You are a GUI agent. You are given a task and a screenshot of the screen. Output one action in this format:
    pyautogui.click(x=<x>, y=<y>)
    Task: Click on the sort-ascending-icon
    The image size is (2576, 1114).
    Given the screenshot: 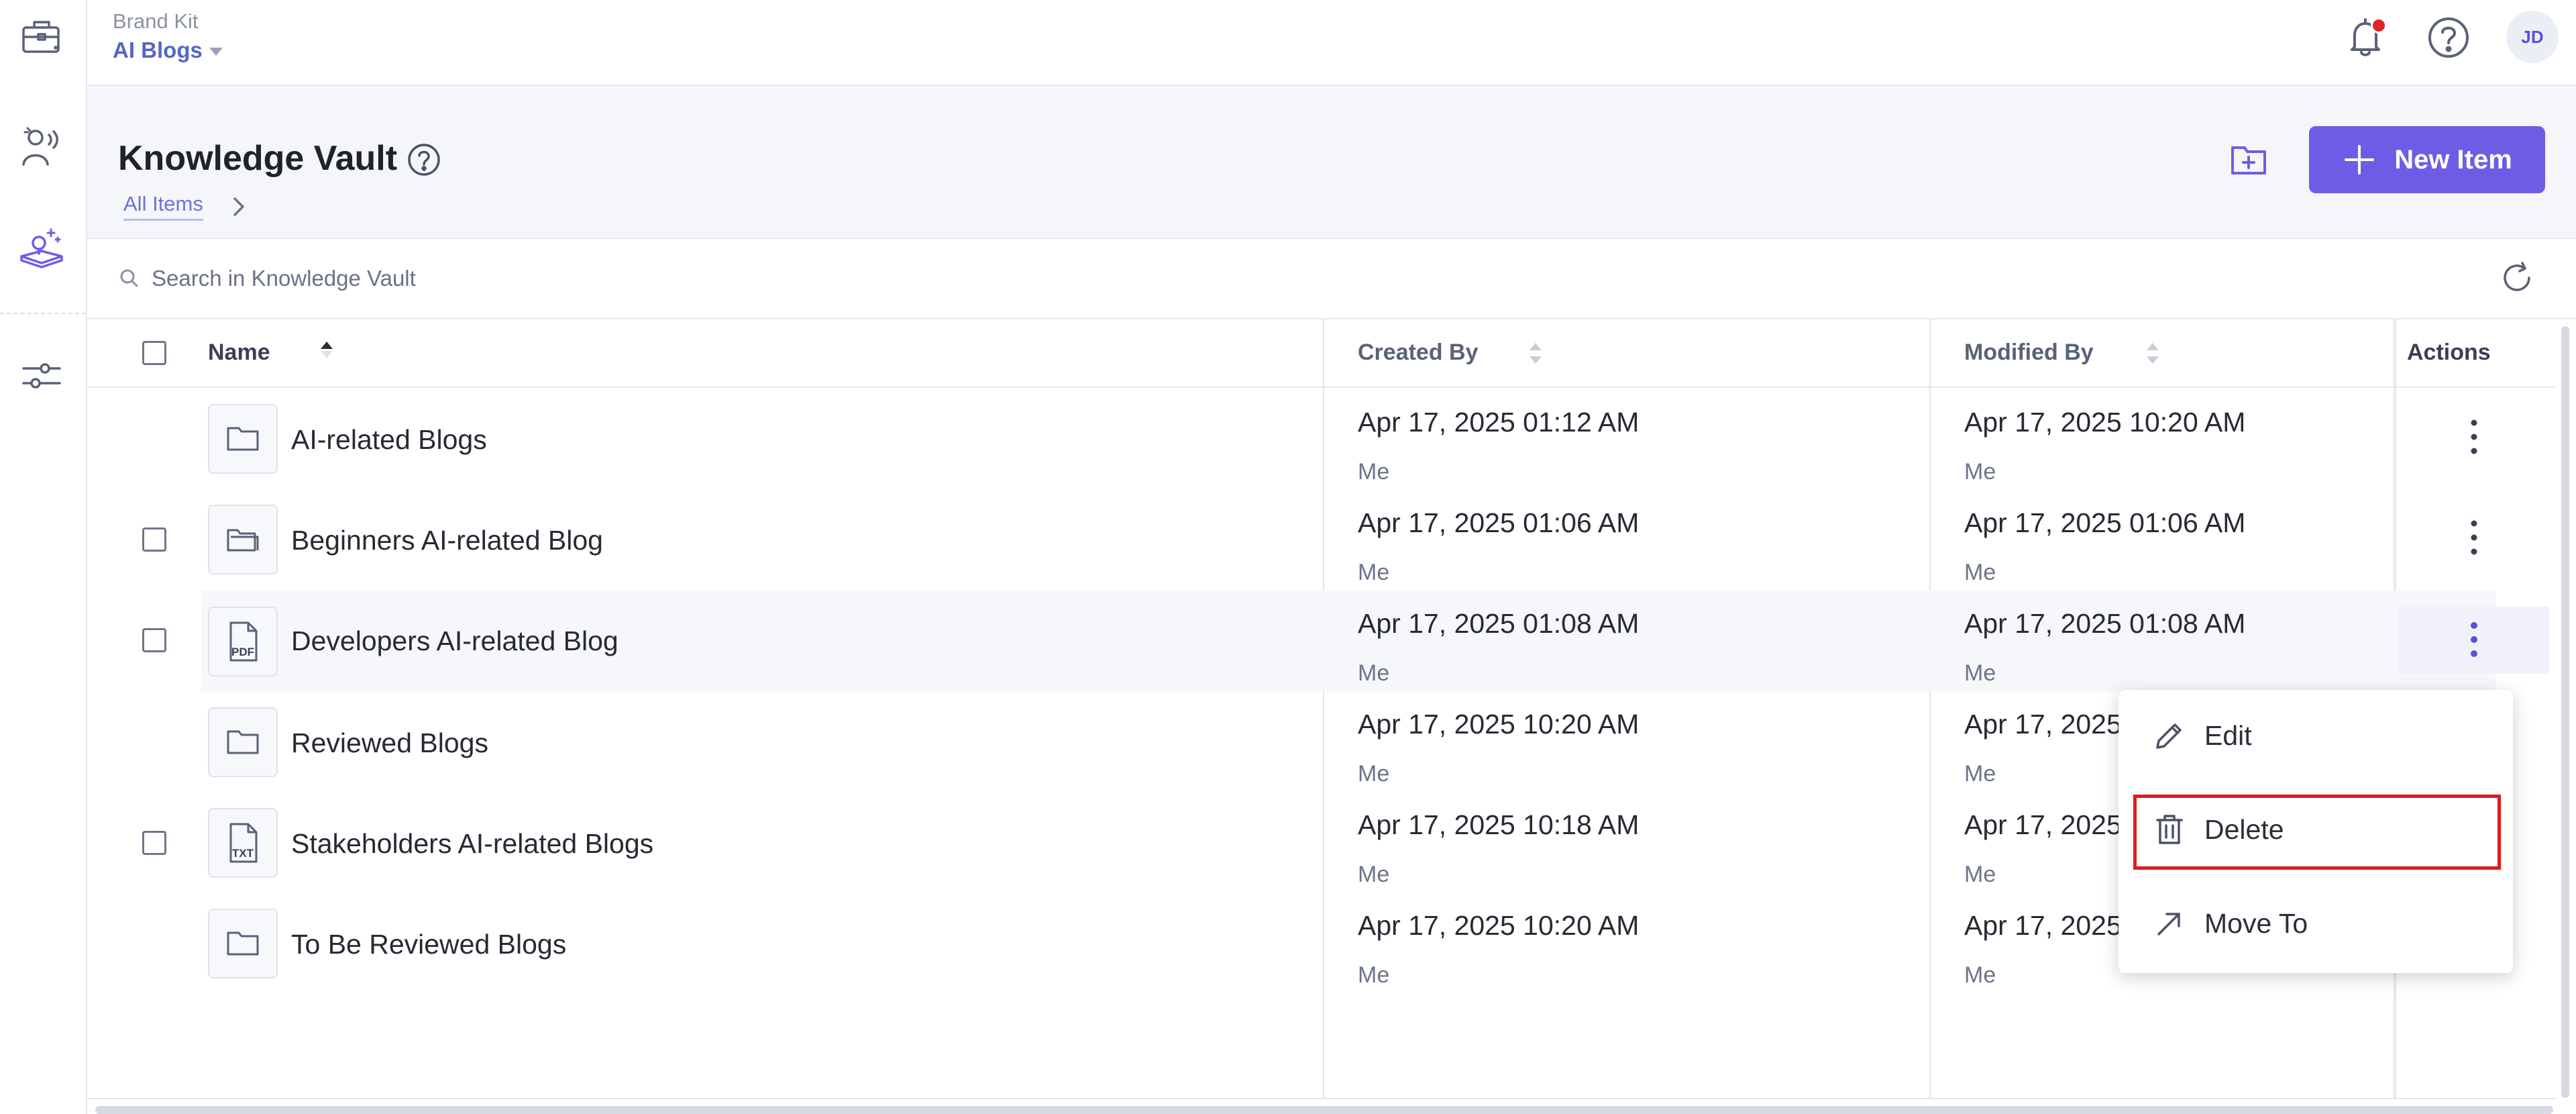 What is the action you would take?
    pyautogui.click(x=326, y=353)
    